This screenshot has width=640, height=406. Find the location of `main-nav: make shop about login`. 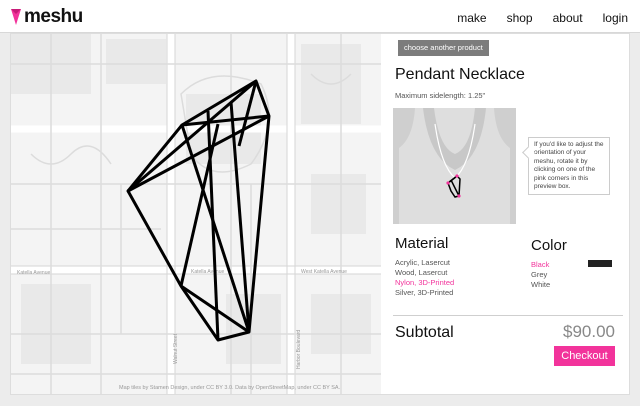

main-nav: make shop about login is located at coordinates (532, 18).